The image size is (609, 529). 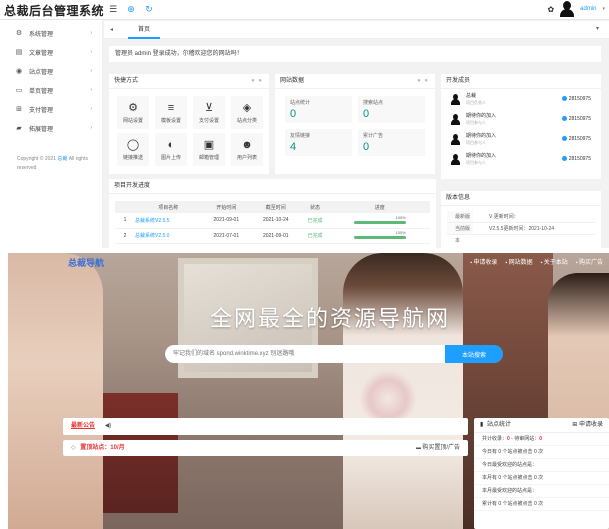 I want to click on search-input, so click(x=305, y=354).